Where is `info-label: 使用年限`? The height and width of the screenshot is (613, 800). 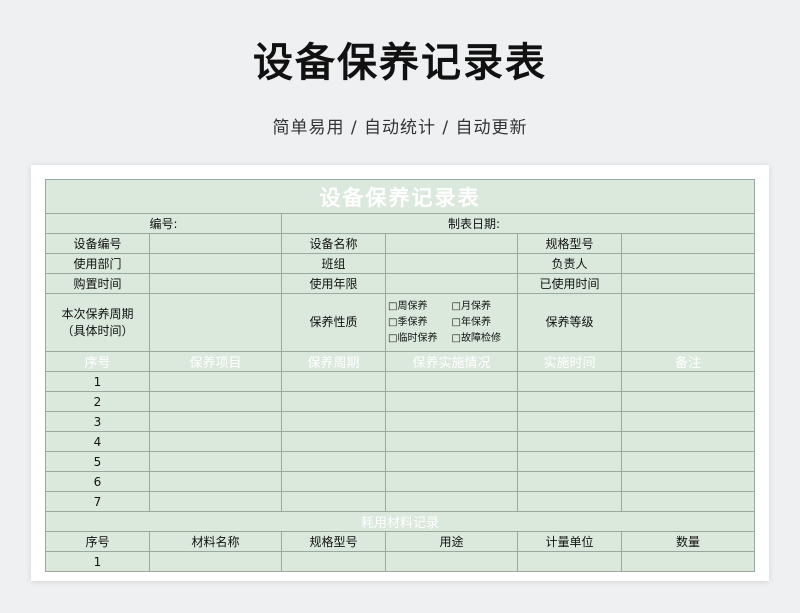
info-label: 使用年限 is located at coordinates (333, 283).